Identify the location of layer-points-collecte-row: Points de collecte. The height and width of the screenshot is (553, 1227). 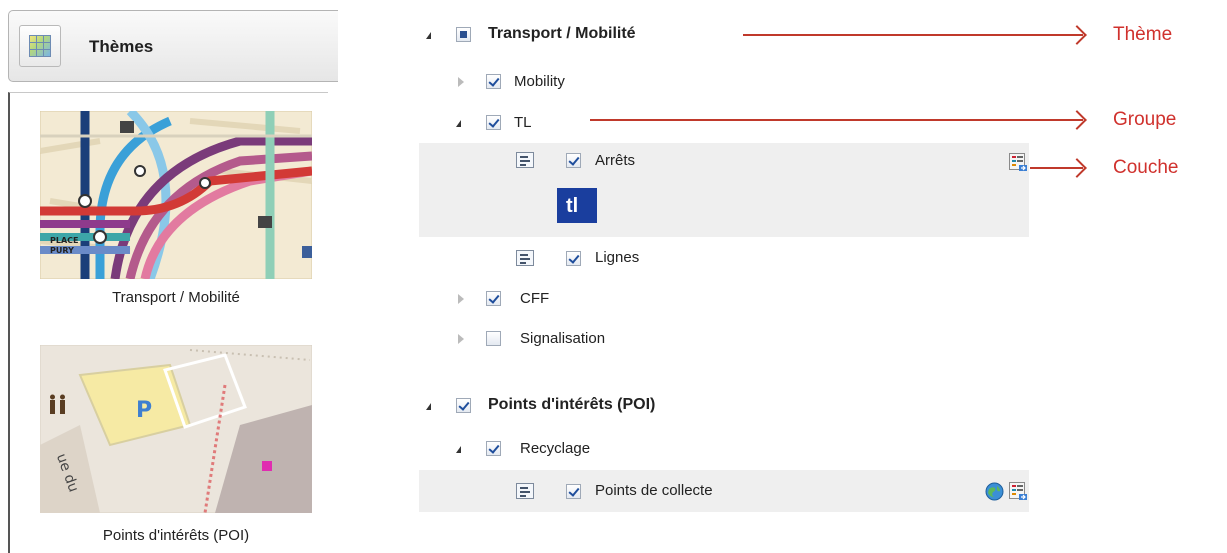
(724, 491).